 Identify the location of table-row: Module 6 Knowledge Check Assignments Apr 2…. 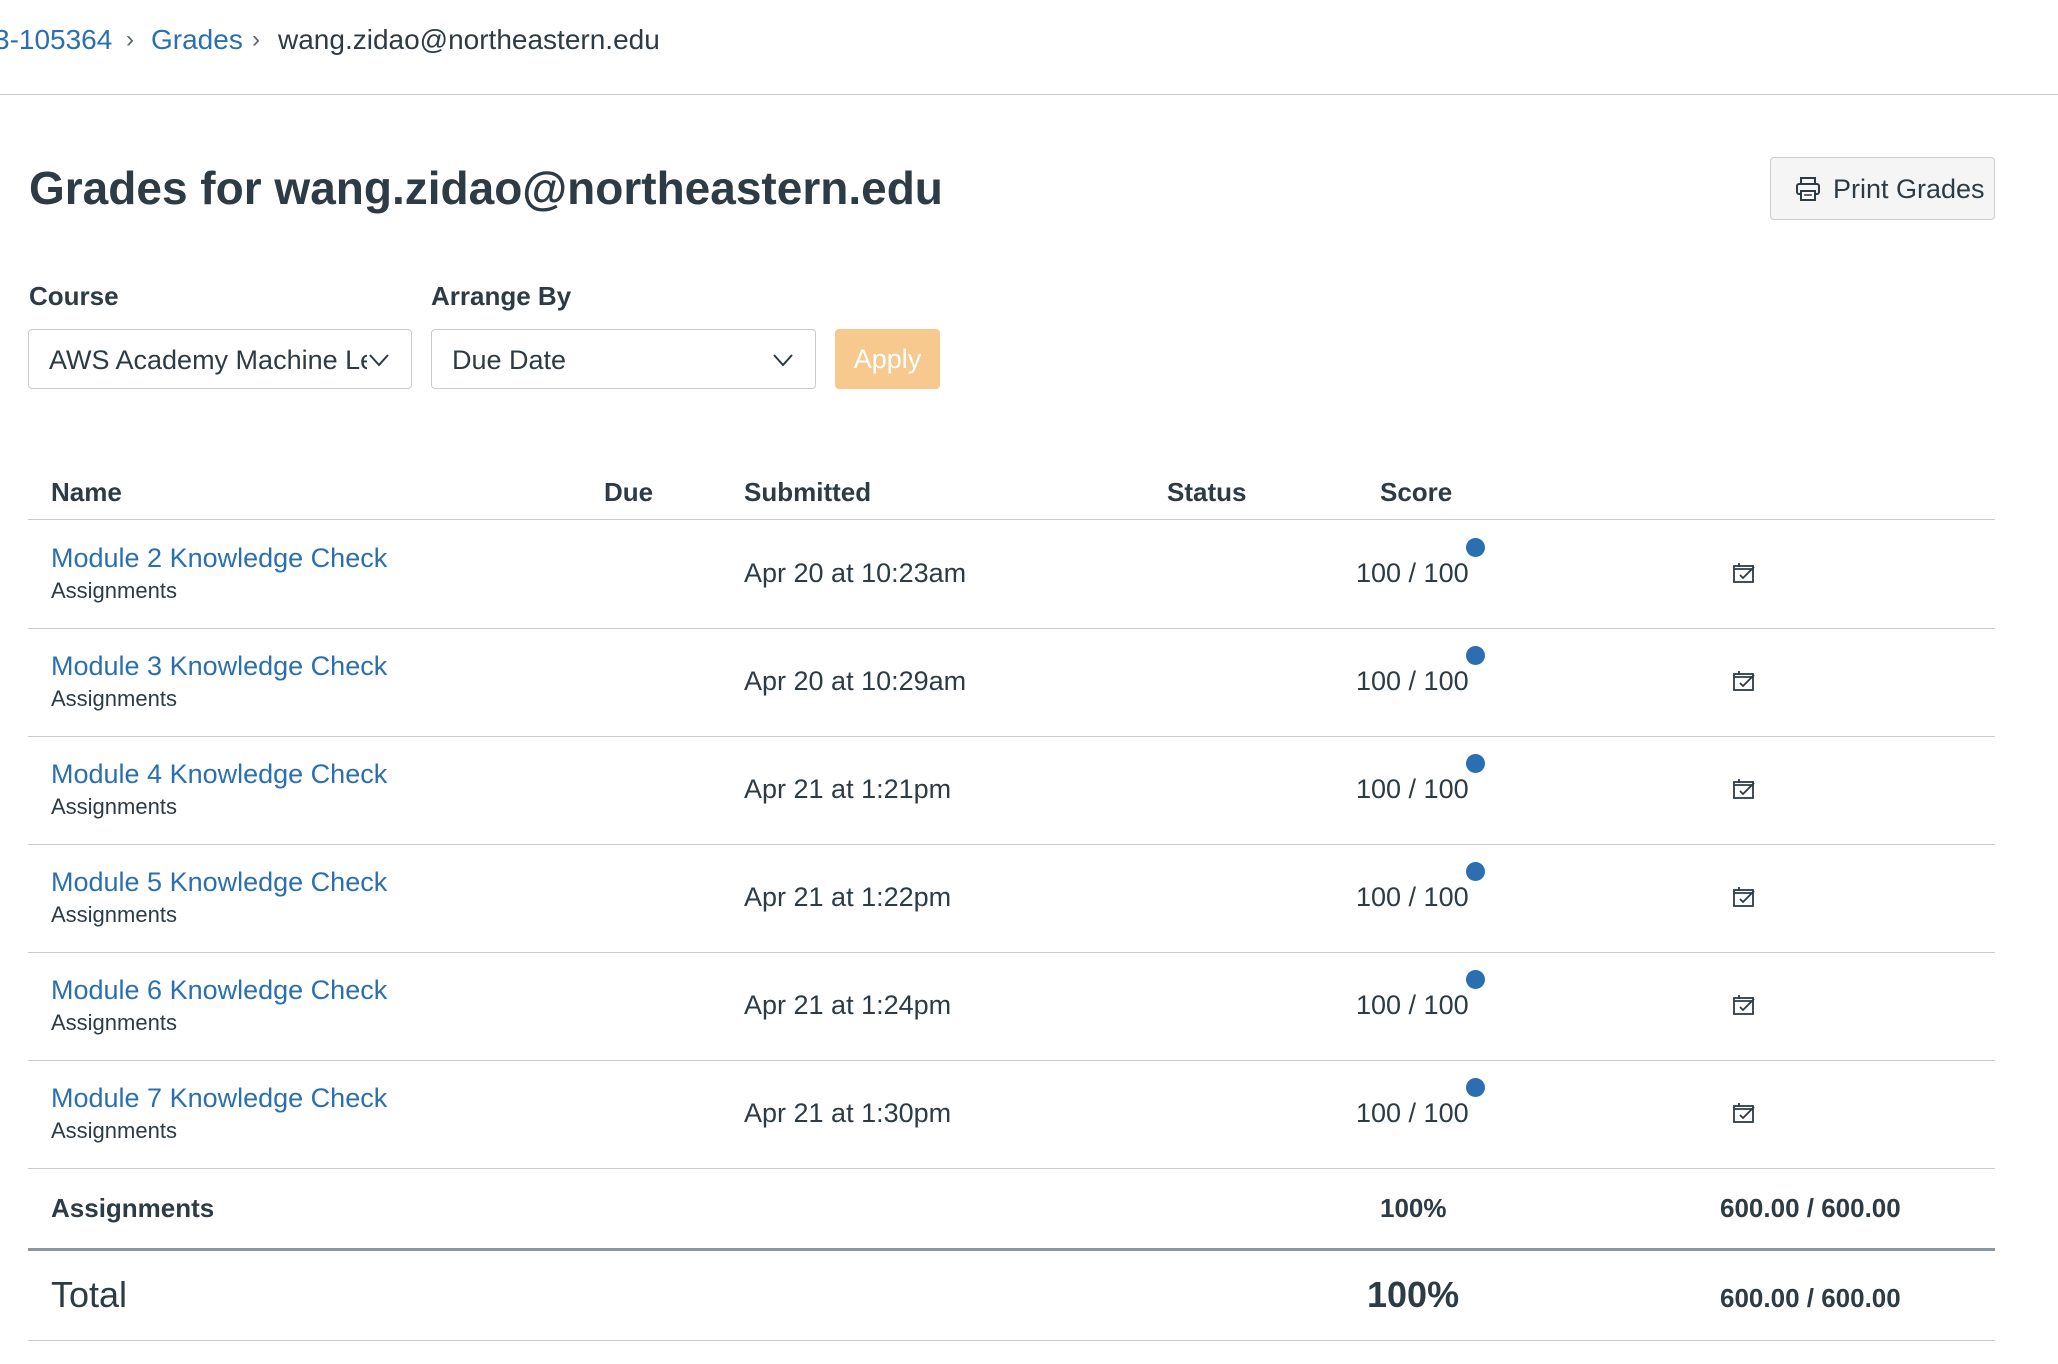
(1011, 1006).